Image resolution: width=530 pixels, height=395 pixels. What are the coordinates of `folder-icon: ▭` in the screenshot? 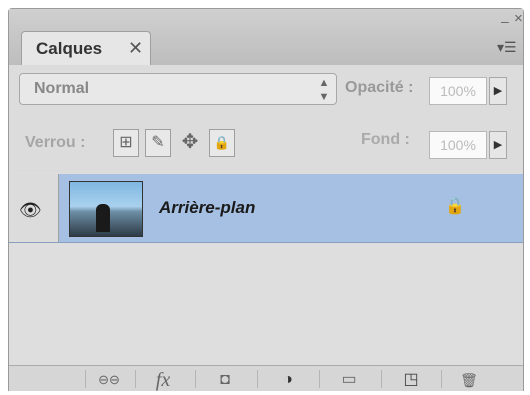 It's located at (349, 380).